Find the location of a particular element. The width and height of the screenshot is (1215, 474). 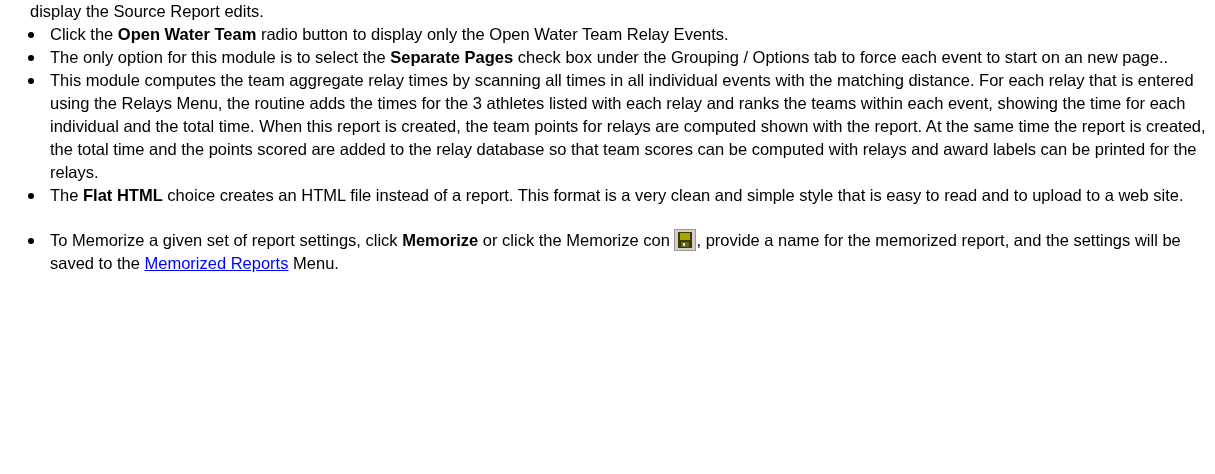

paragraph: display the Source Report edits. is located at coordinates (147, 11).